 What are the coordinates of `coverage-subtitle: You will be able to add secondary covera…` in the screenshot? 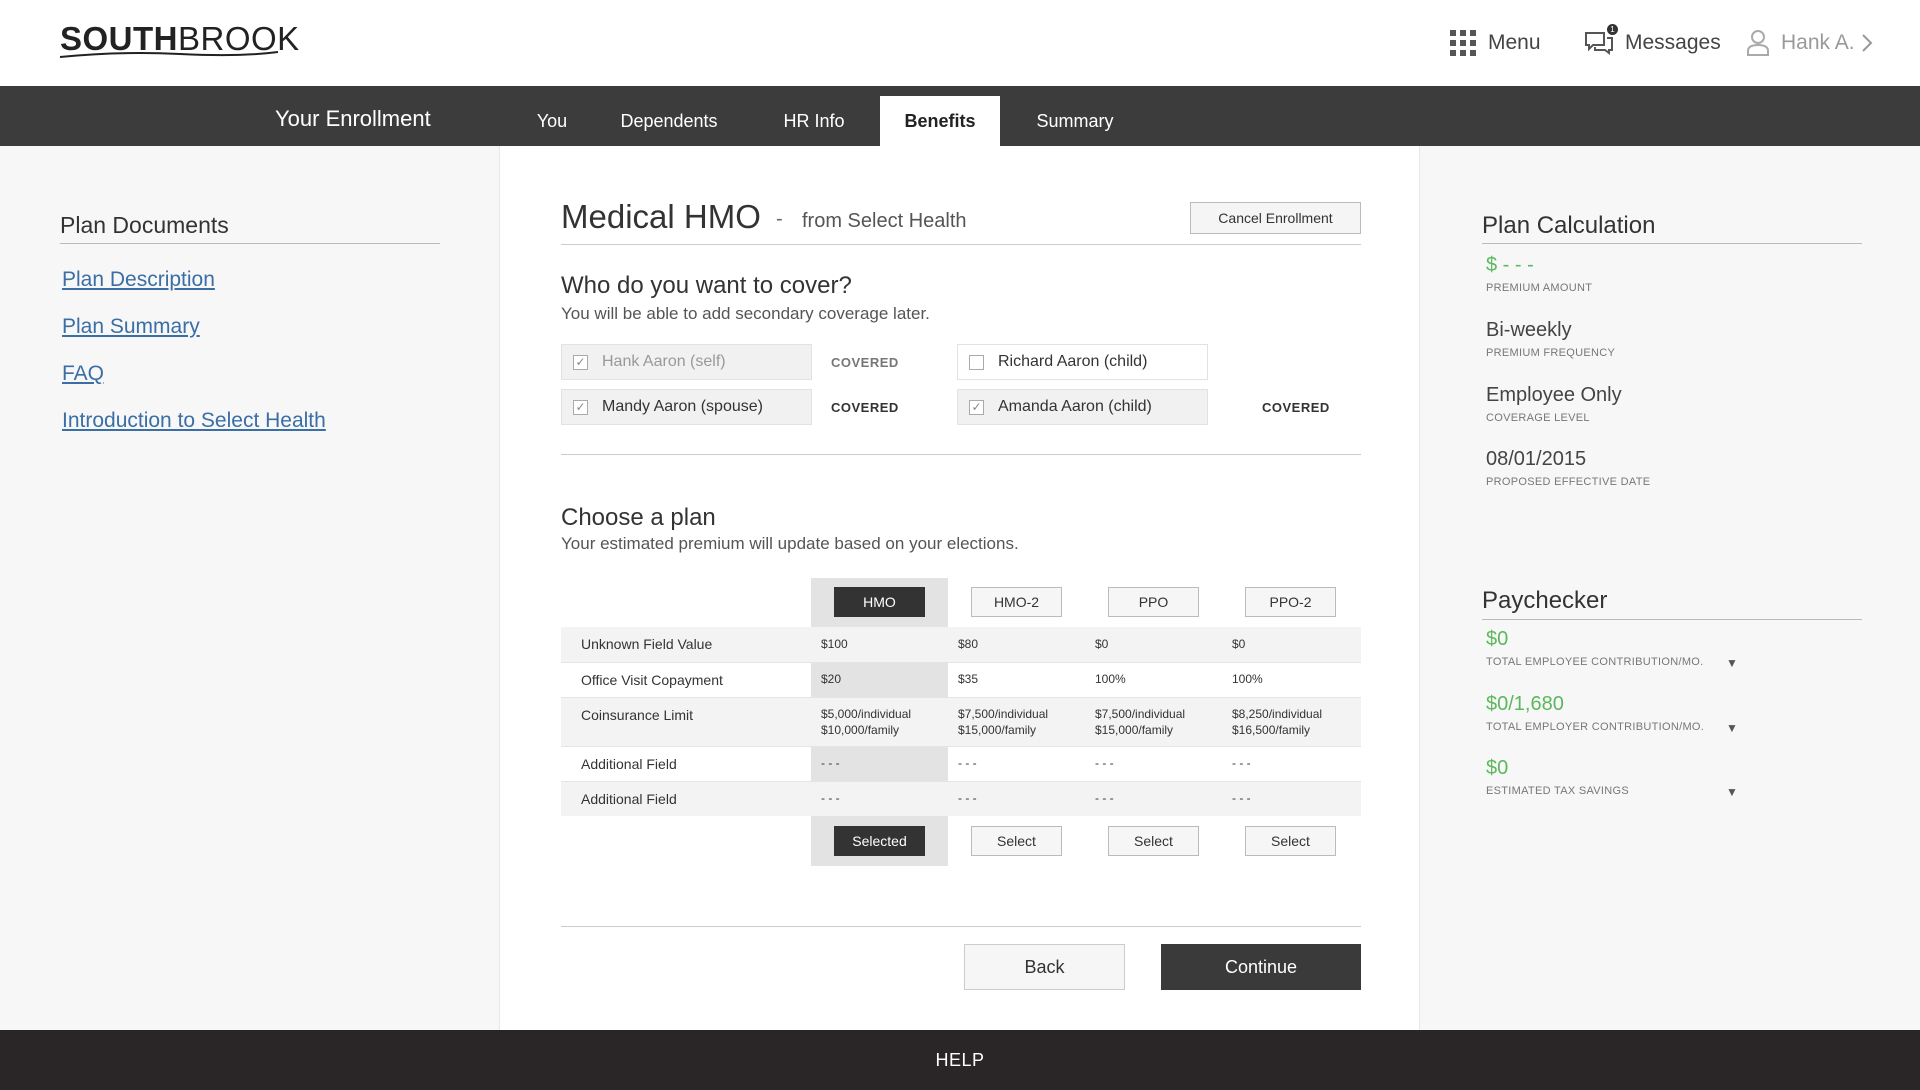 It's located at (745, 313).